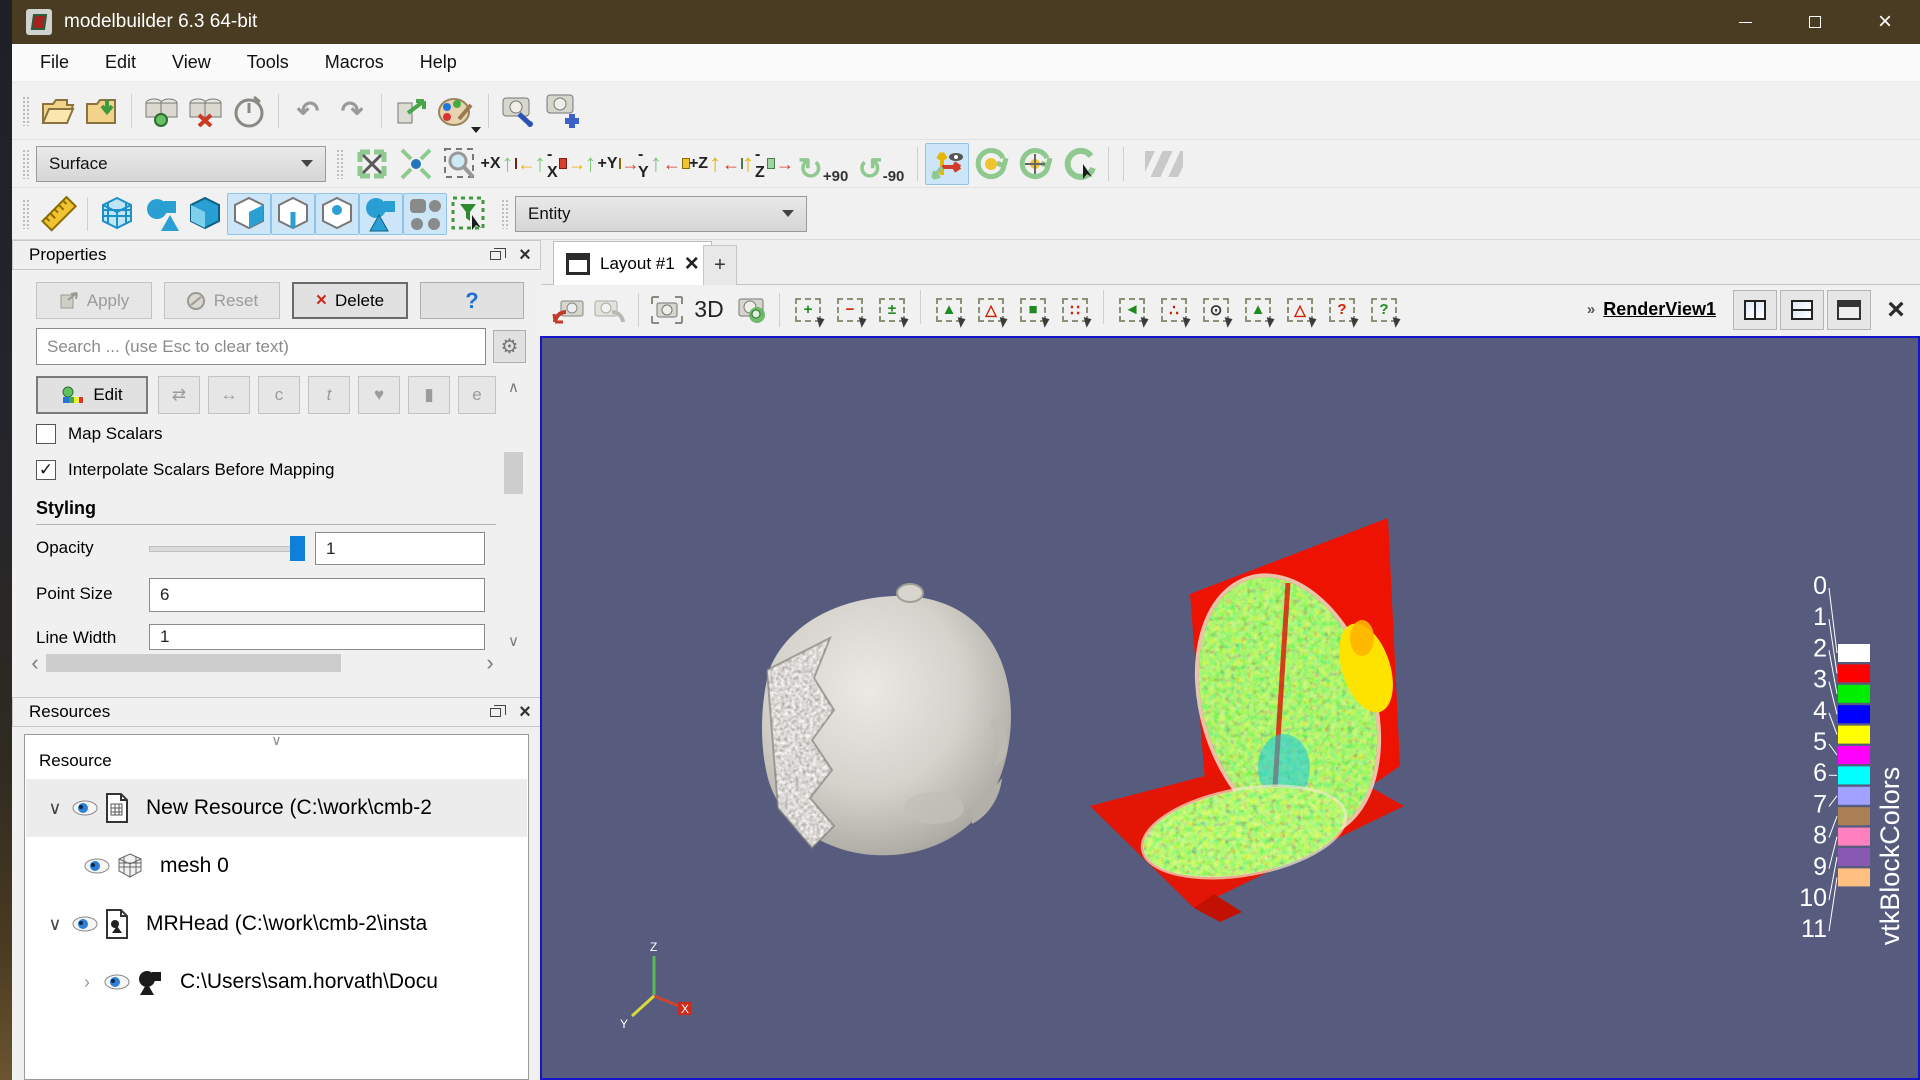  What do you see at coordinates (881, 164) in the screenshot?
I see `rotate-90-ccw-button: ↺ -90` at bounding box center [881, 164].